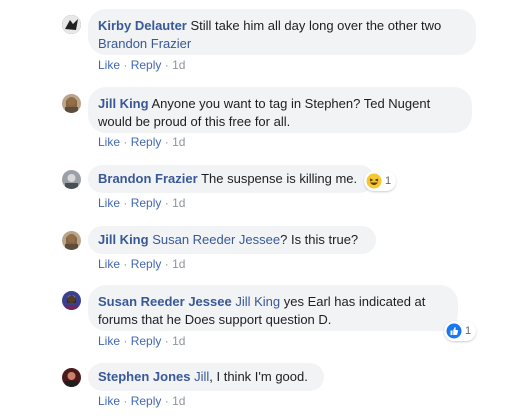 This screenshot has height=420, width=516. What do you see at coordinates (454, 331) in the screenshot?
I see `thumbs-up-icon` at bounding box center [454, 331].